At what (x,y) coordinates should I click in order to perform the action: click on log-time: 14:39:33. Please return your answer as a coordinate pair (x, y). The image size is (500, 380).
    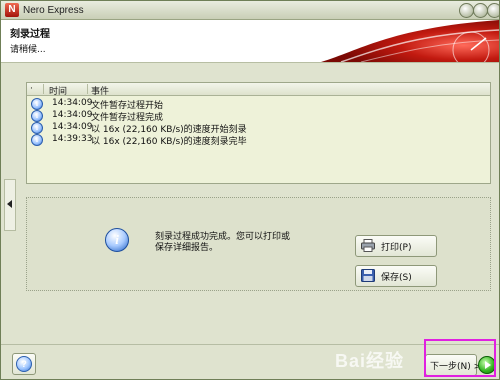
    Looking at the image, I should click on (72, 139).